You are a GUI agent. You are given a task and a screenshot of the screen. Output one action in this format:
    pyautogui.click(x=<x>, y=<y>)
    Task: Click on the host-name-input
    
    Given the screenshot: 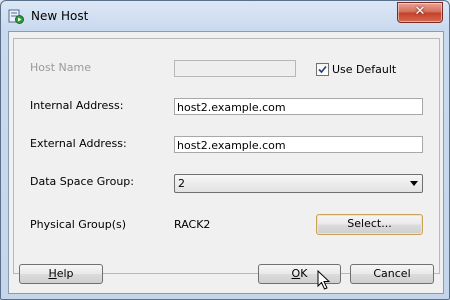 What is the action you would take?
    pyautogui.click(x=235, y=68)
    